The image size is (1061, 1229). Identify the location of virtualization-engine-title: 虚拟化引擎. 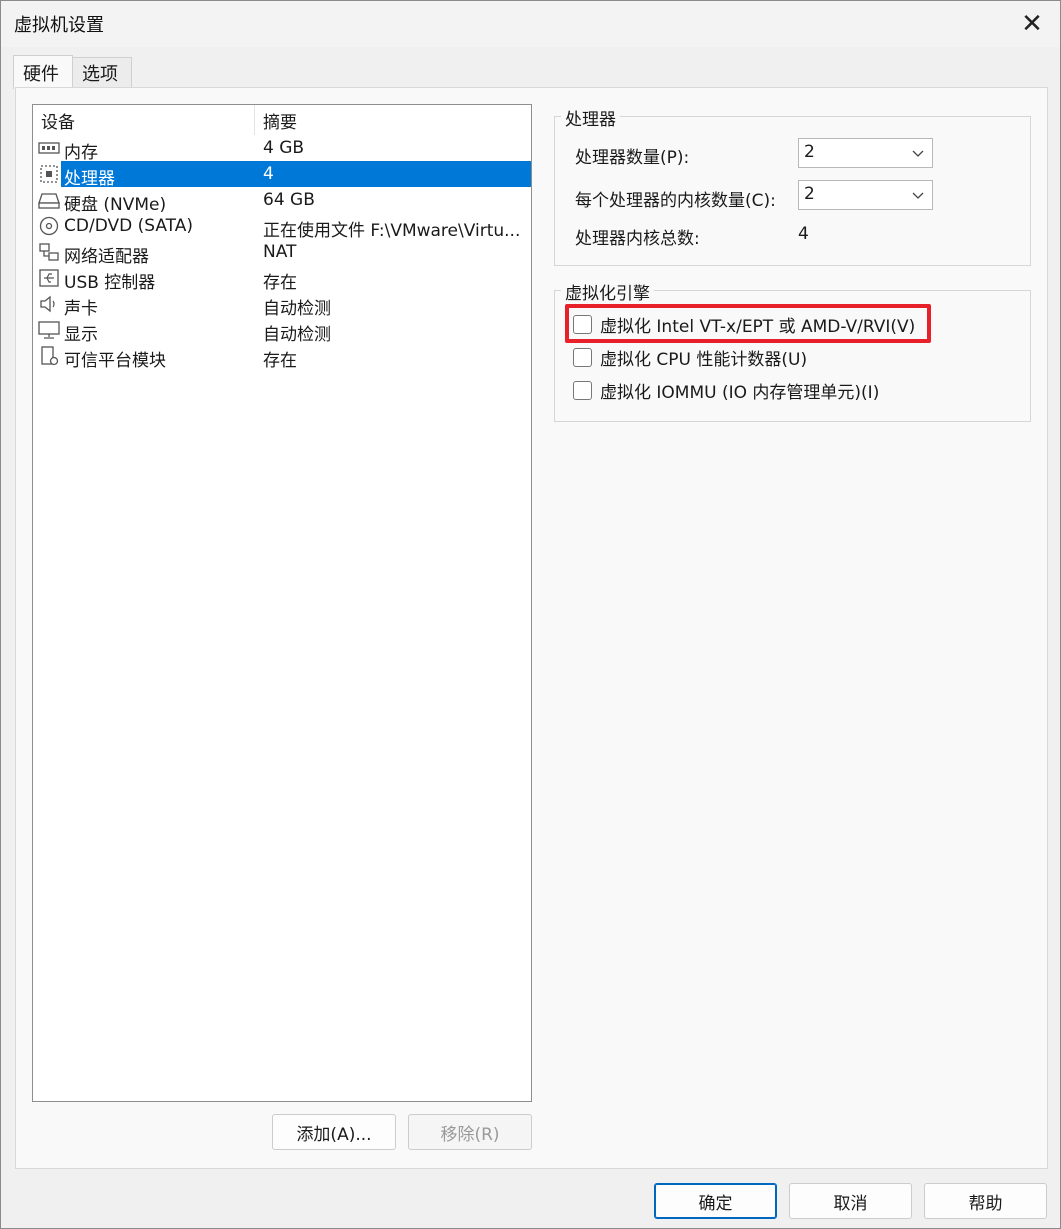
(607, 291).